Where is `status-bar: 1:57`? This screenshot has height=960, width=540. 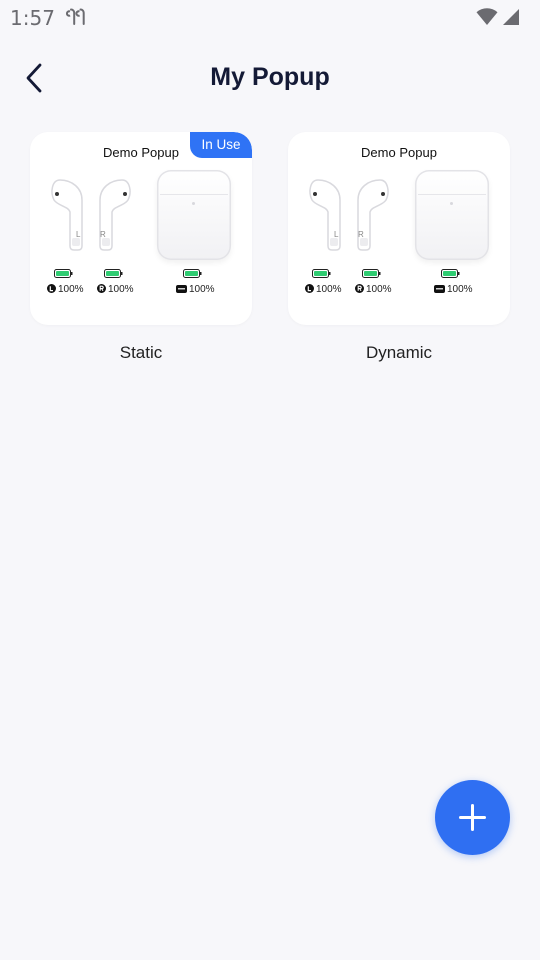 status-bar: 1:57 is located at coordinates (270, 18).